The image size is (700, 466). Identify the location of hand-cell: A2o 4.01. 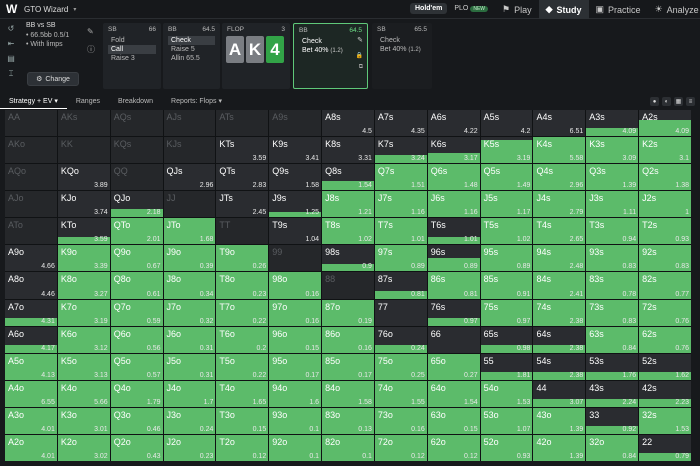
(31, 447).